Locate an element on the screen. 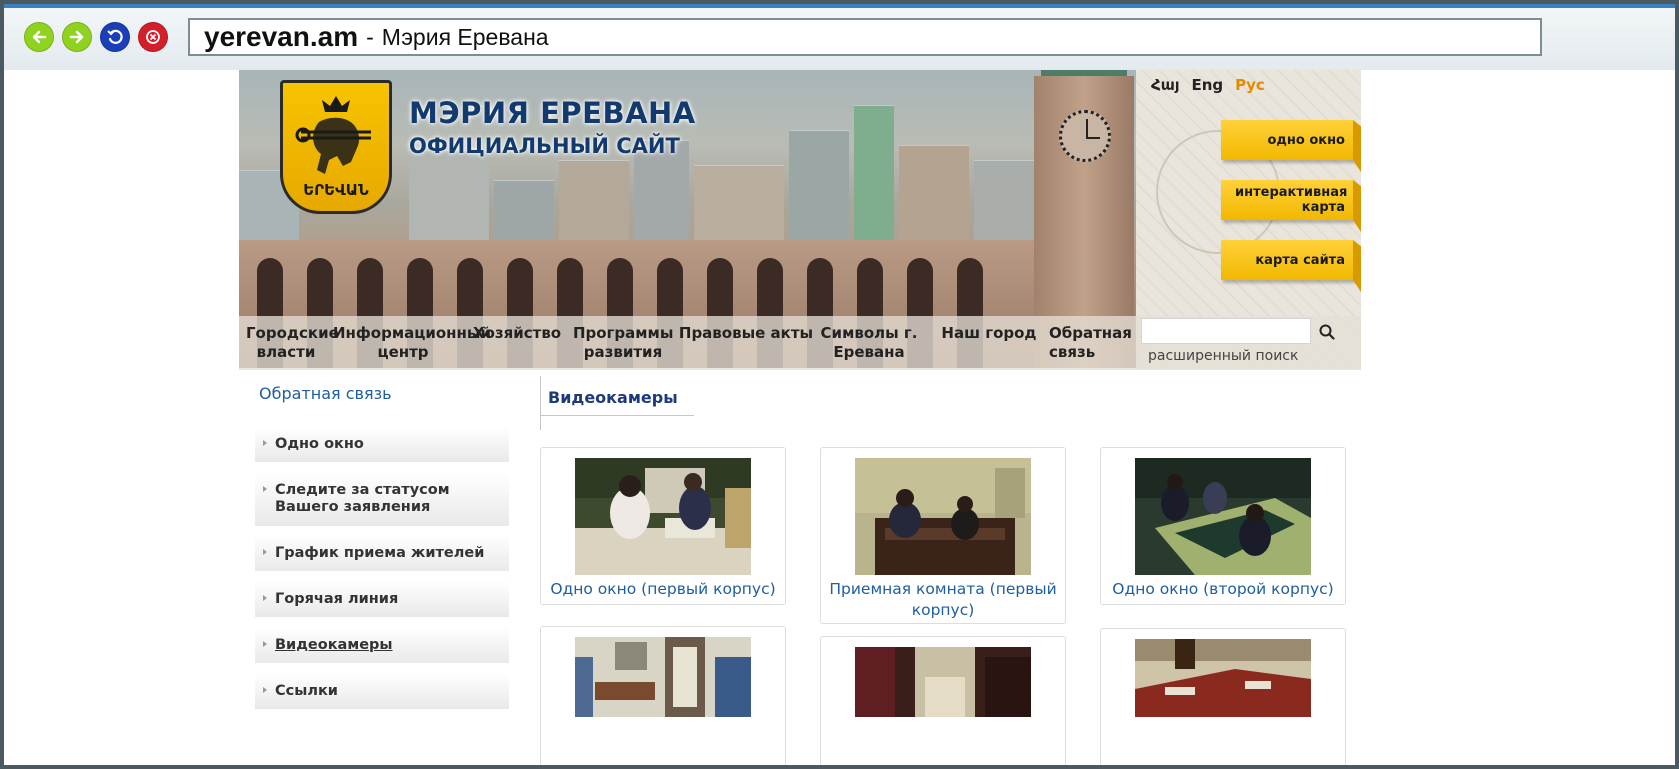 Image resolution: width=1679 pixels, height=769 pixels. camera-caption: Одно окно (первый корпус) is located at coordinates (663, 589).